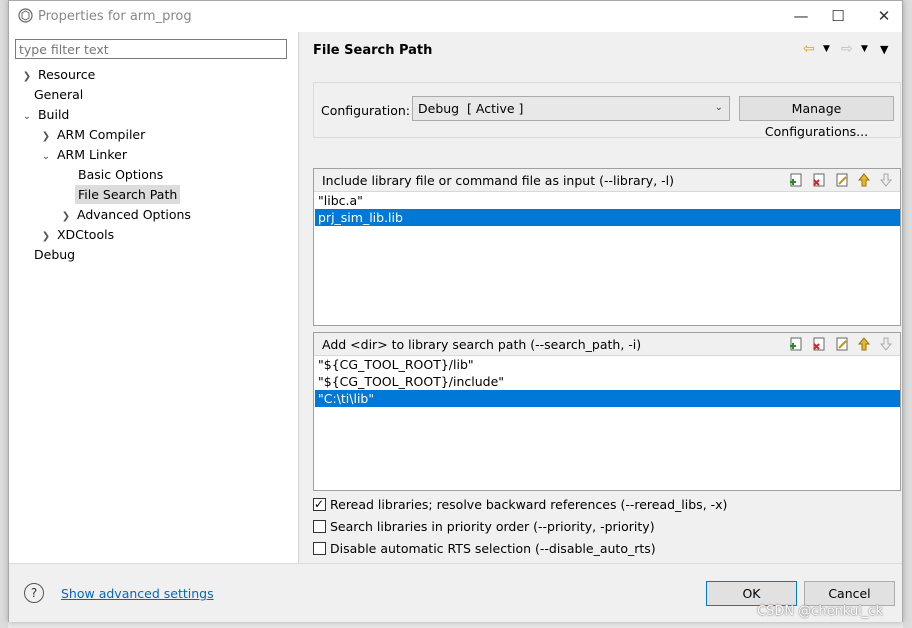 This screenshot has height=628, width=912. Describe the element at coordinates (607, 381) in the screenshot. I see `list-item: "${CG_TOOL_ROOT}/include"` at that location.